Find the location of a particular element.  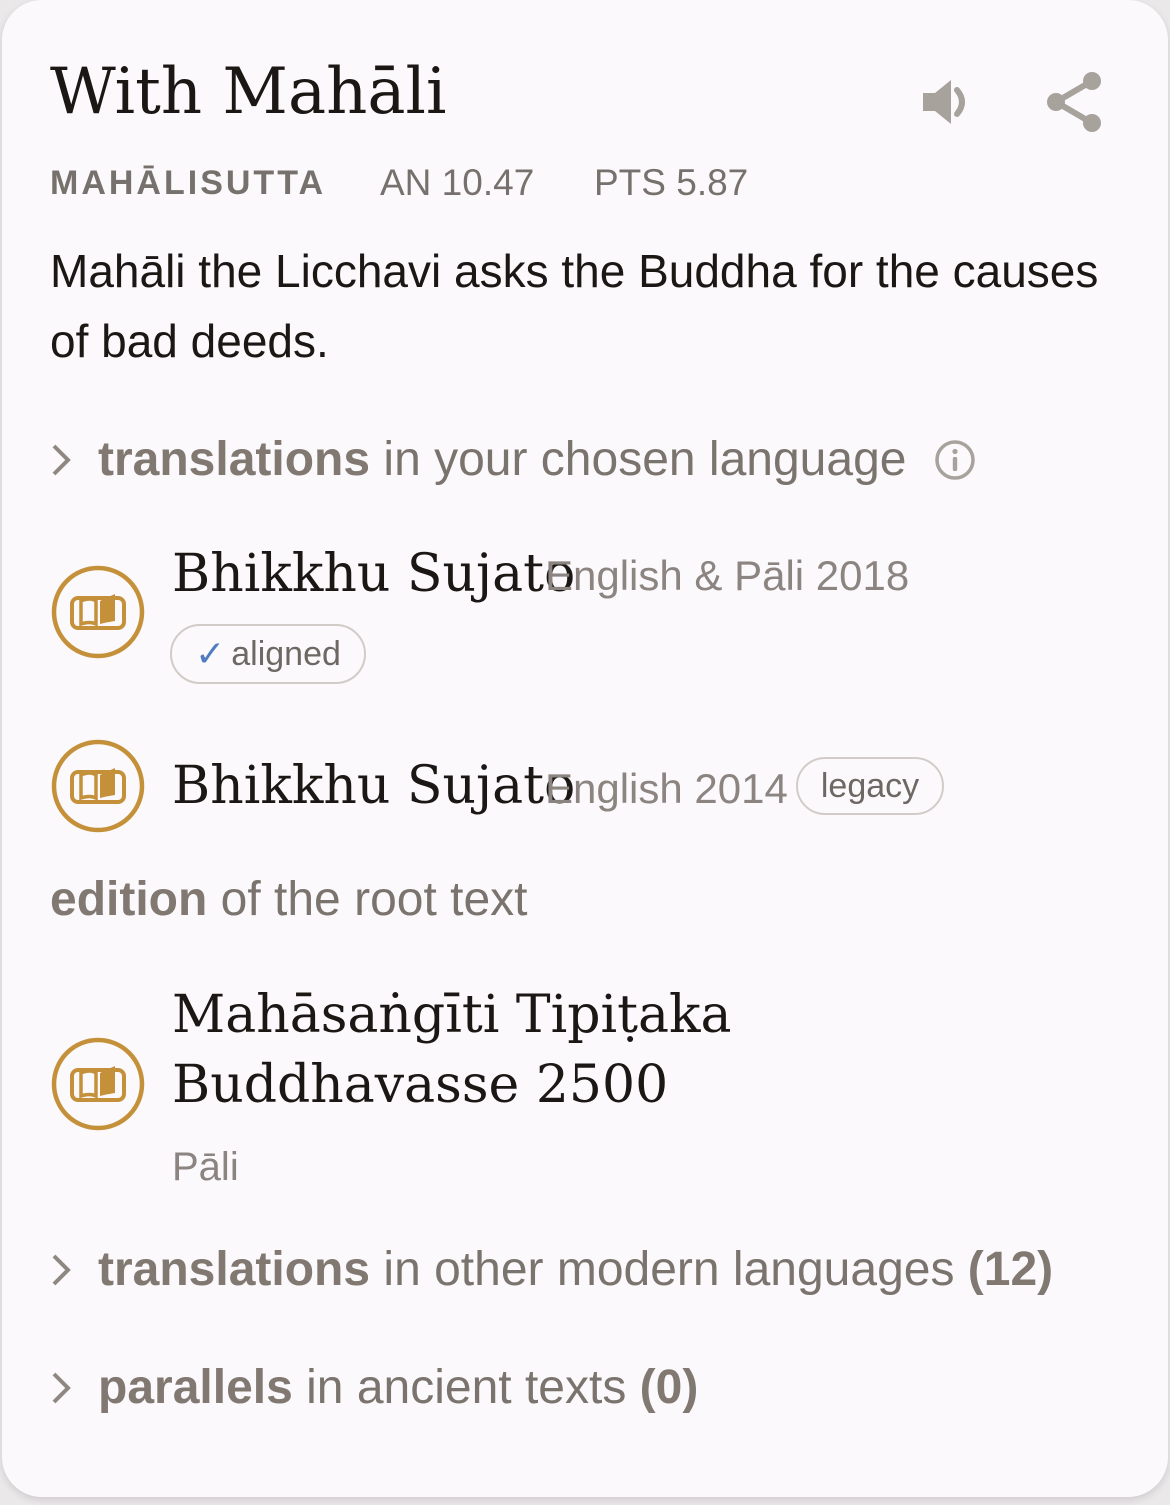

share-icon is located at coordinates (1074, 102).